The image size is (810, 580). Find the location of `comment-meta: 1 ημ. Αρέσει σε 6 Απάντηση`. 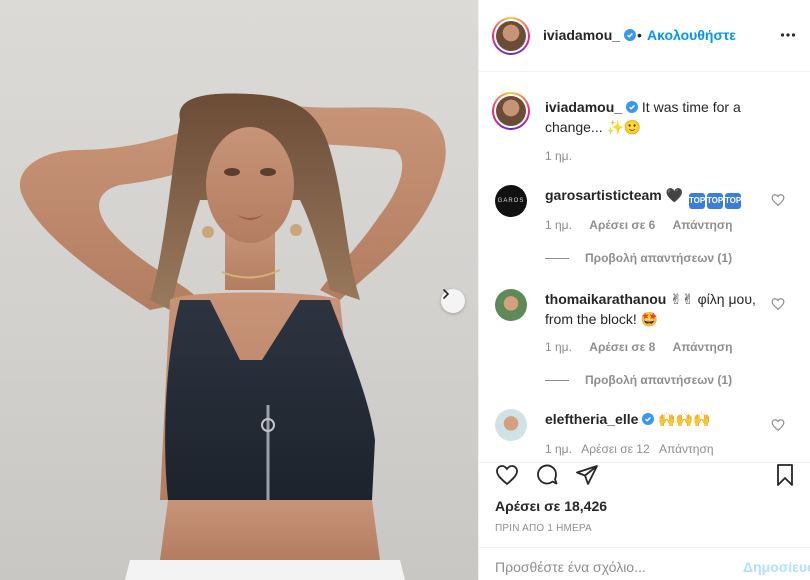

comment-meta: 1 ημ. Αρέσει σε 6 Απάντηση is located at coordinates (645, 225).